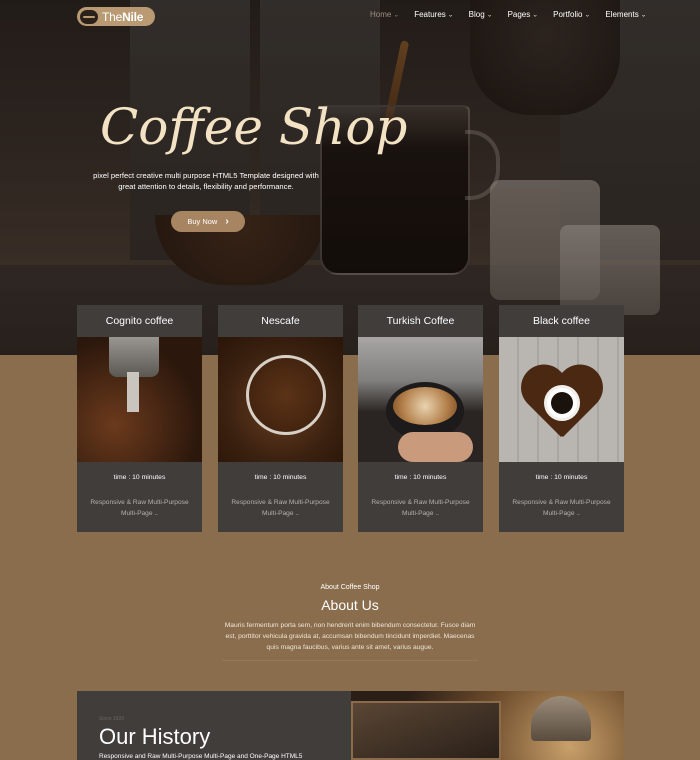 The height and width of the screenshot is (760, 700). I want to click on buy-now-button: Buy Now ›, so click(208, 221).